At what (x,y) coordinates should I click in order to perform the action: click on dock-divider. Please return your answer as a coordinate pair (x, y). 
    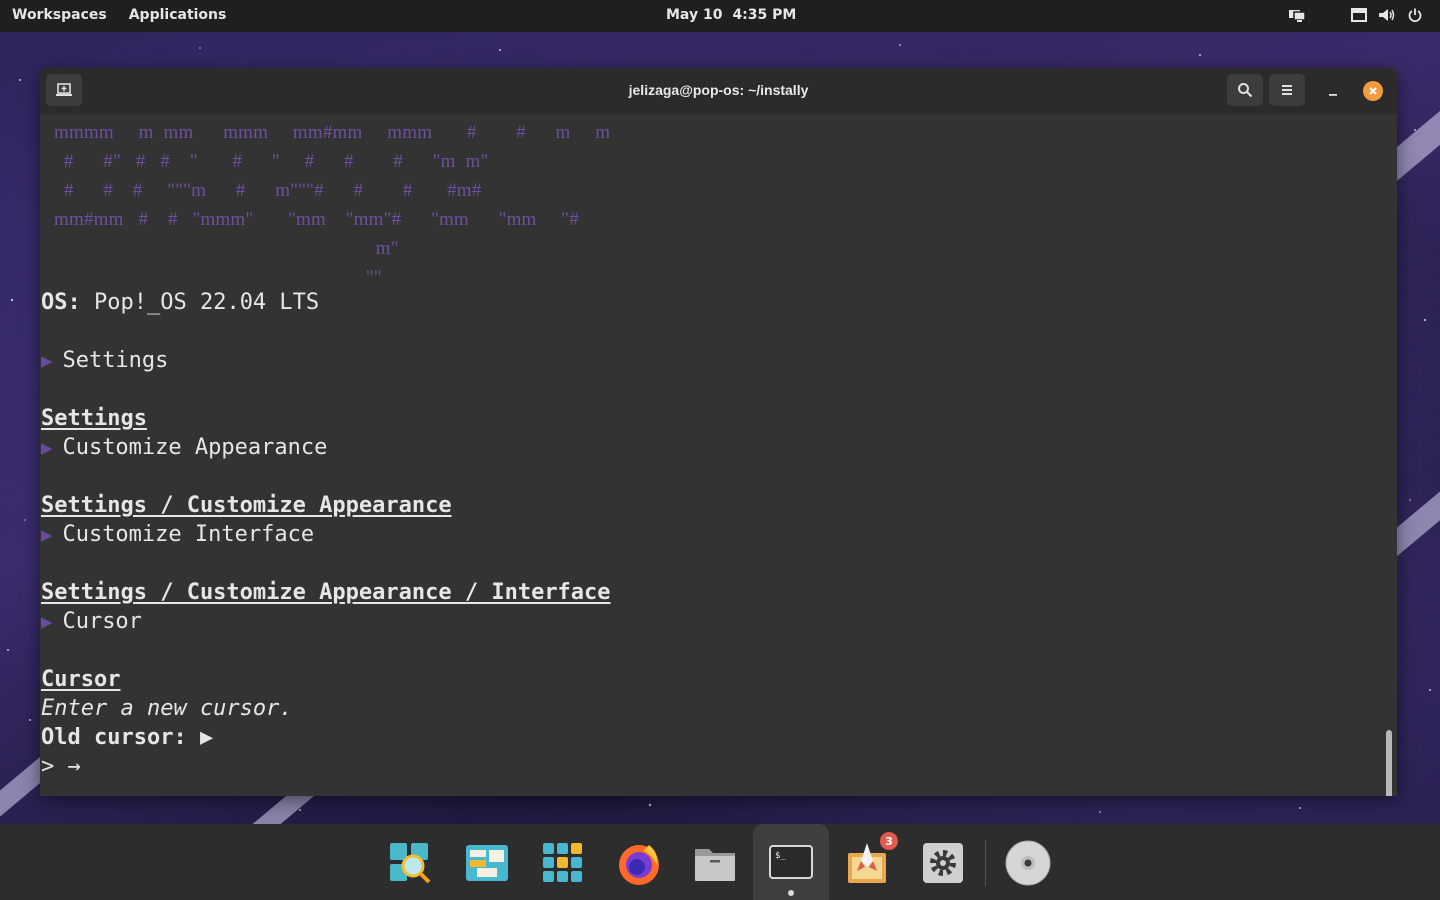
    Looking at the image, I should click on (985, 863).